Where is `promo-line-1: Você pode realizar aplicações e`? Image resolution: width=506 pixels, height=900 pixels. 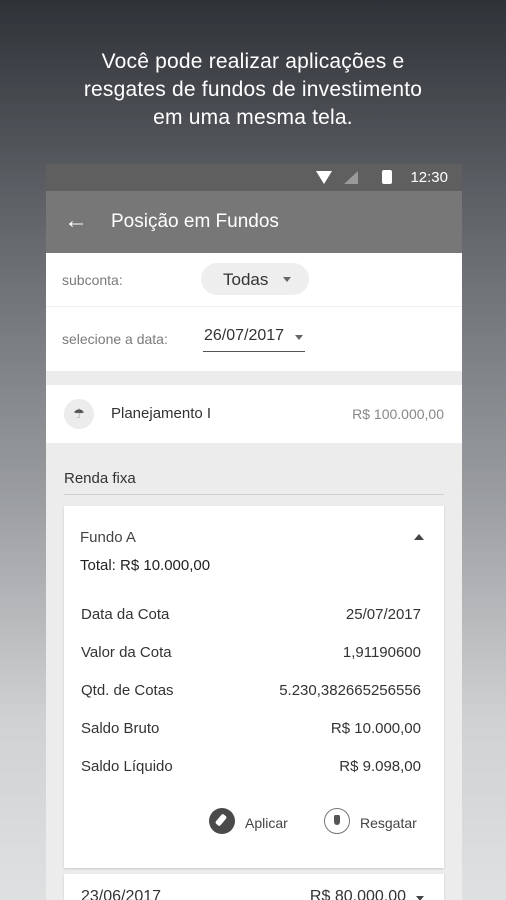 promo-line-1: Você pode realizar aplicações e is located at coordinates (253, 61).